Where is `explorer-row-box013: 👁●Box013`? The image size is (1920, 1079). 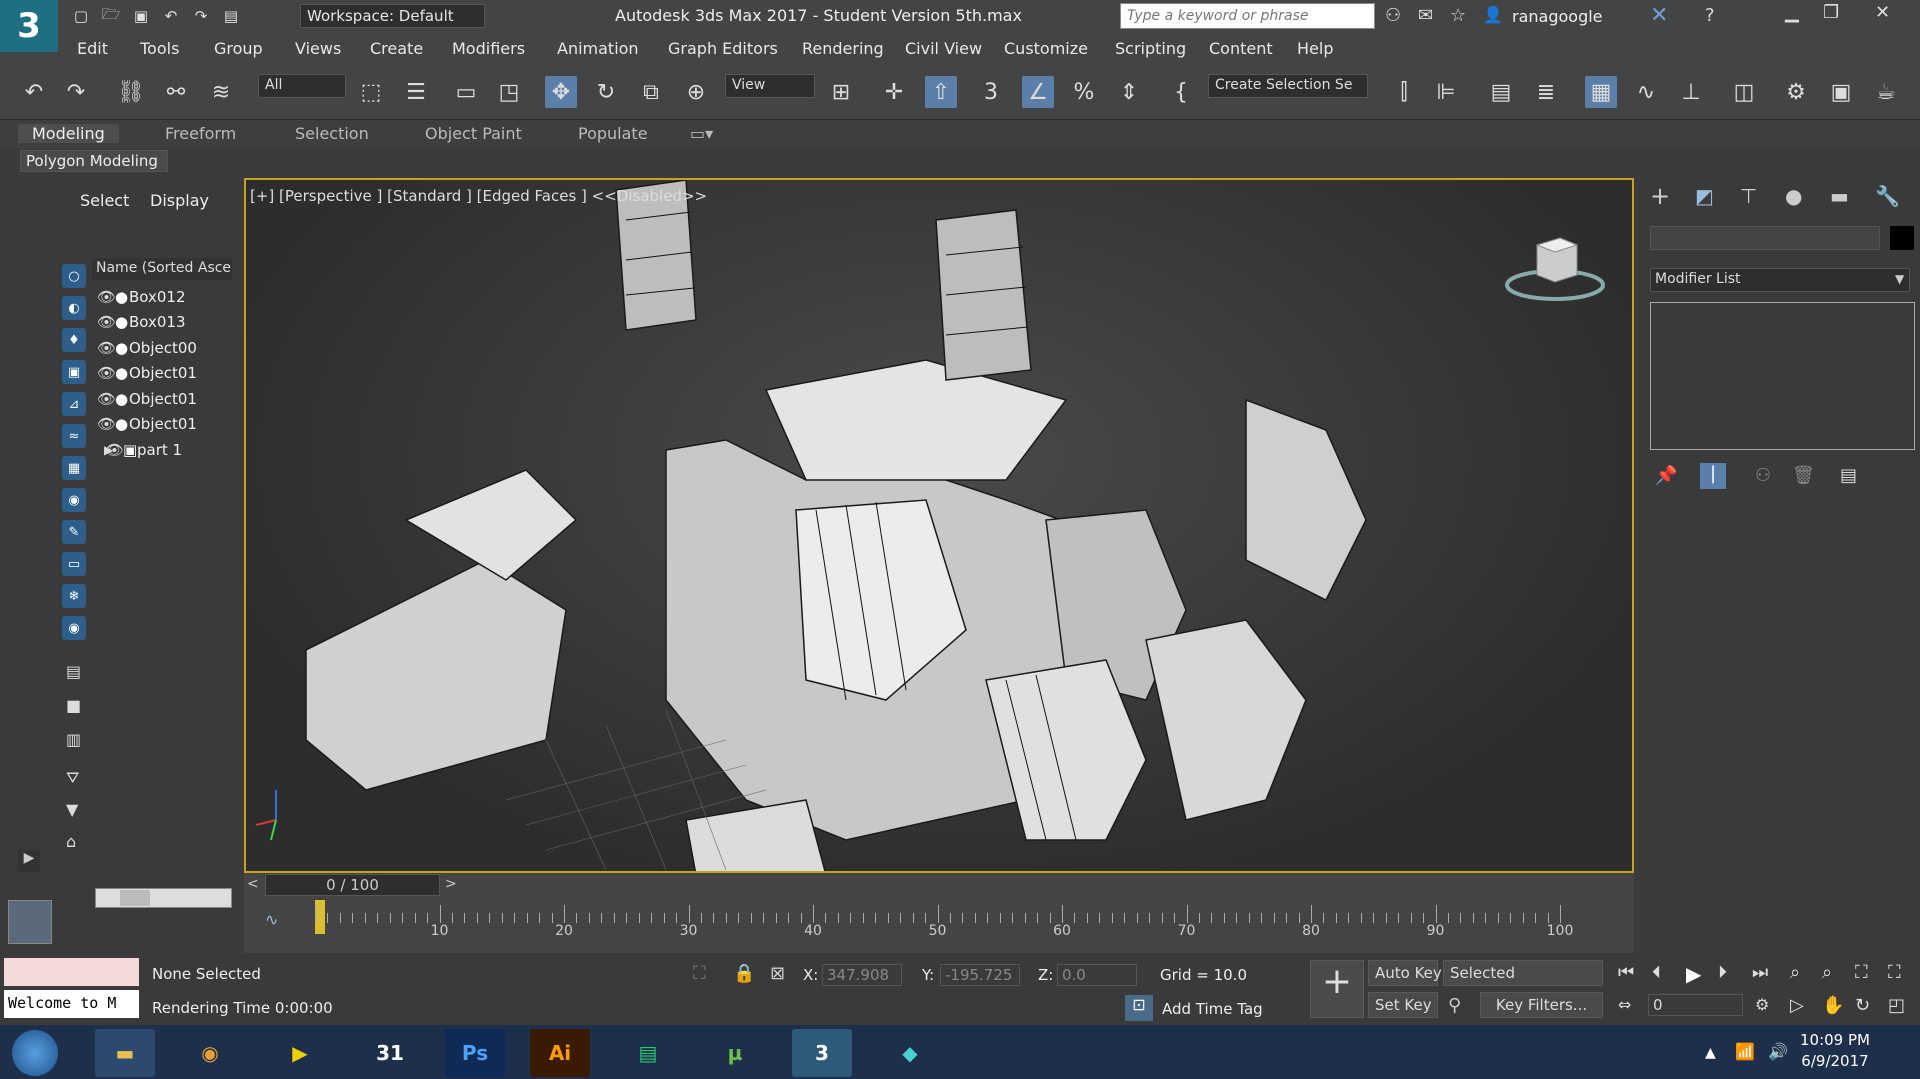
explorer-row-box013: 👁●Box013 is located at coordinates (141, 323).